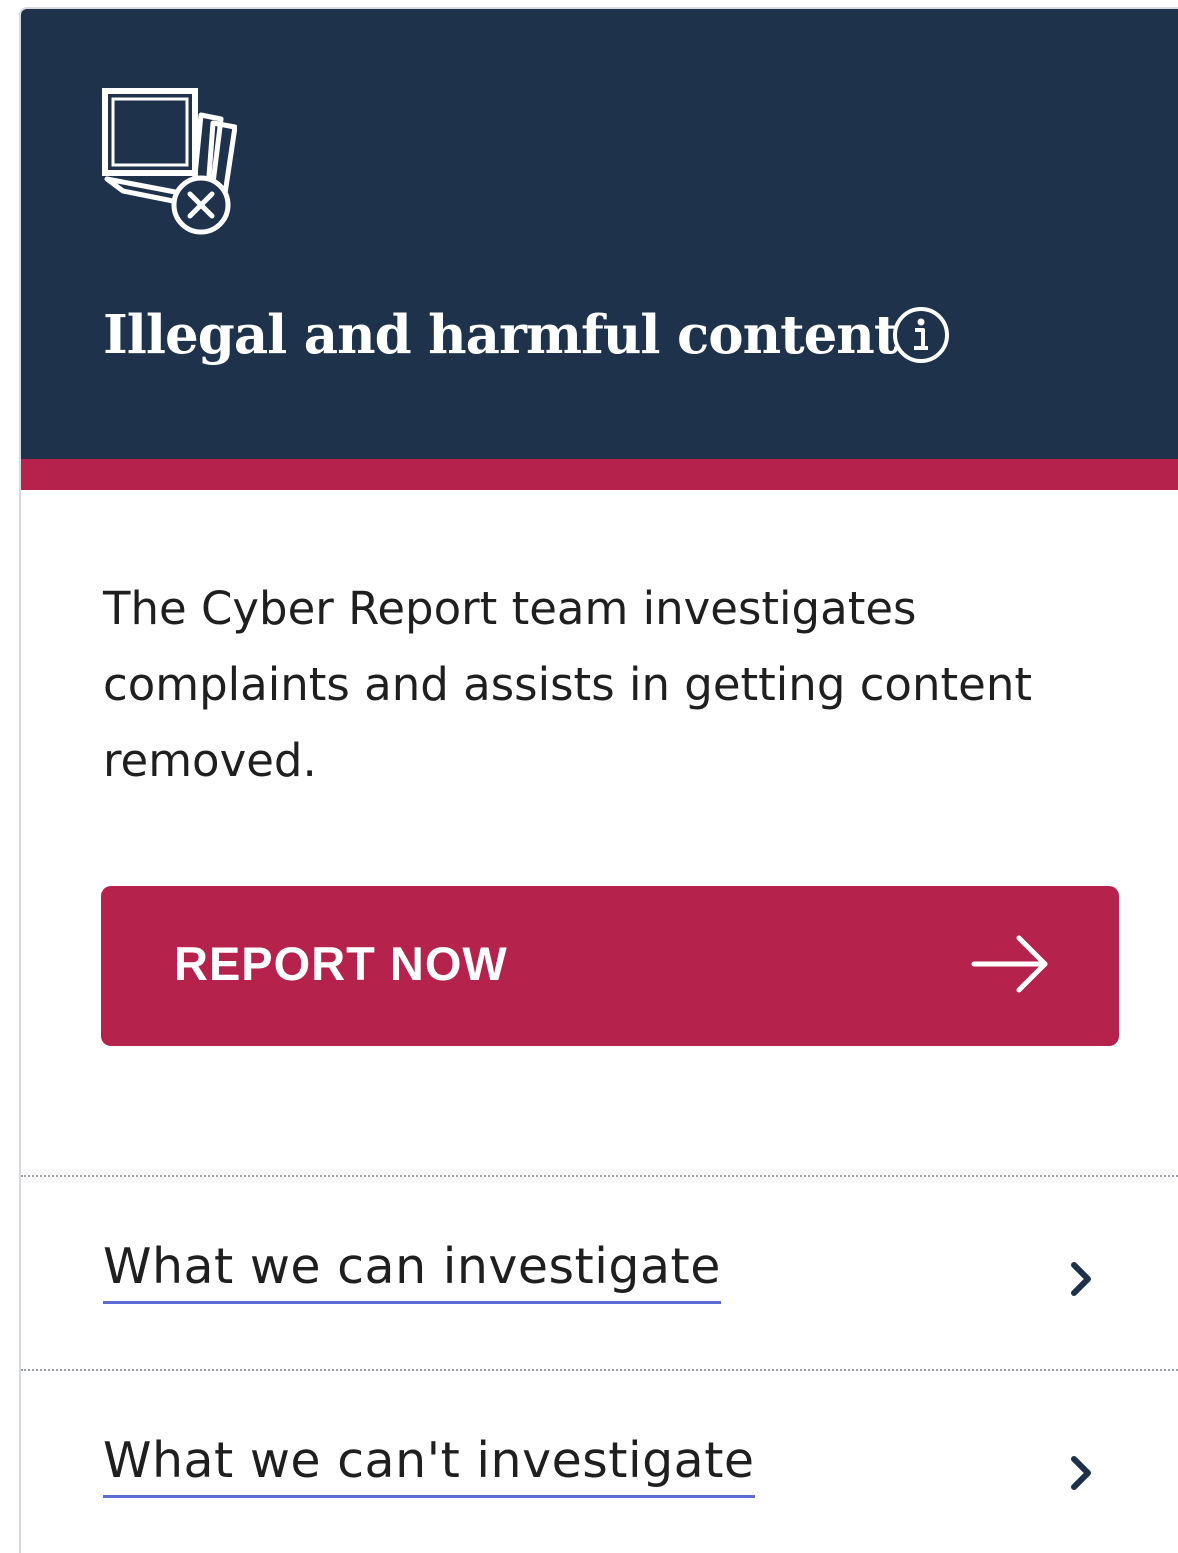 This screenshot has width=1178, height=1553. I want to click on link-label: What we can investigate, so click(412, 1270).